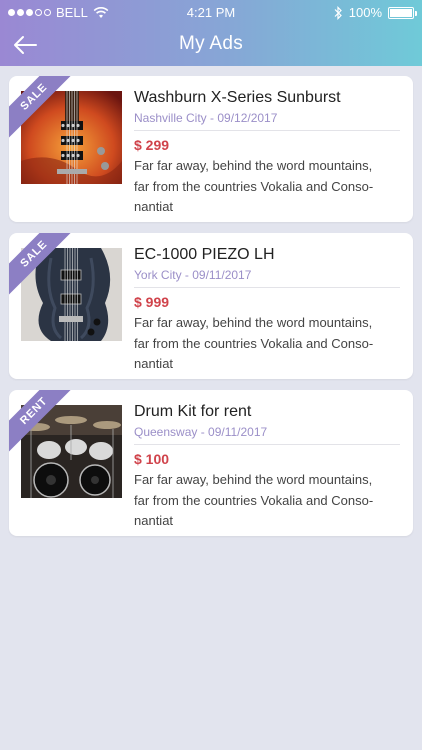 The image size is (422, 750). I want to click on status-right: 100%, so click(375, 12).